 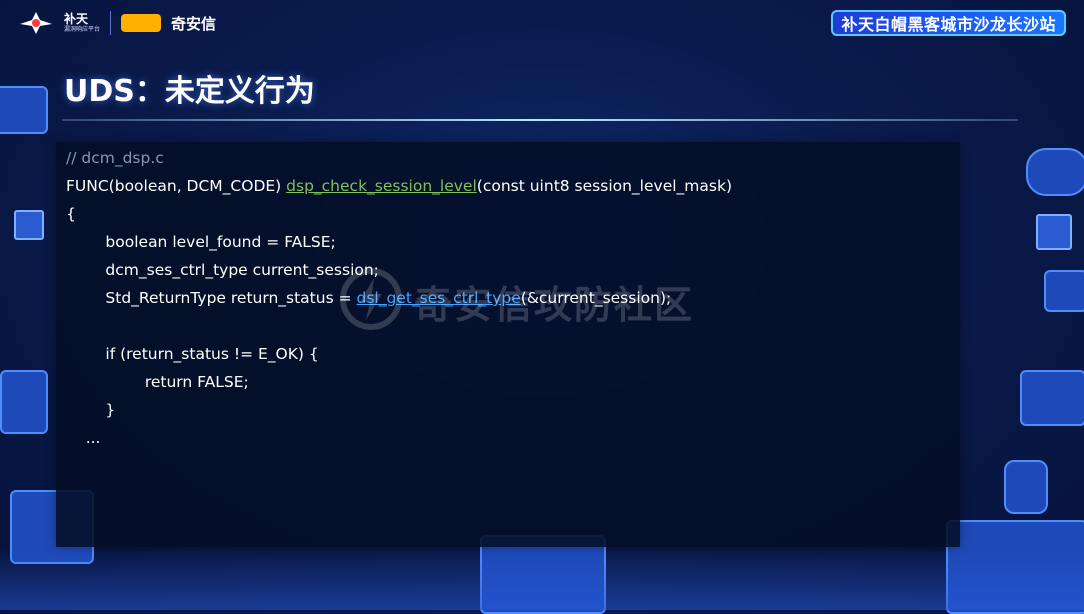 What do you see at coordinates (71, 214) in the screenshot?
I see `code-line: {` at bounding box center [71, 214].